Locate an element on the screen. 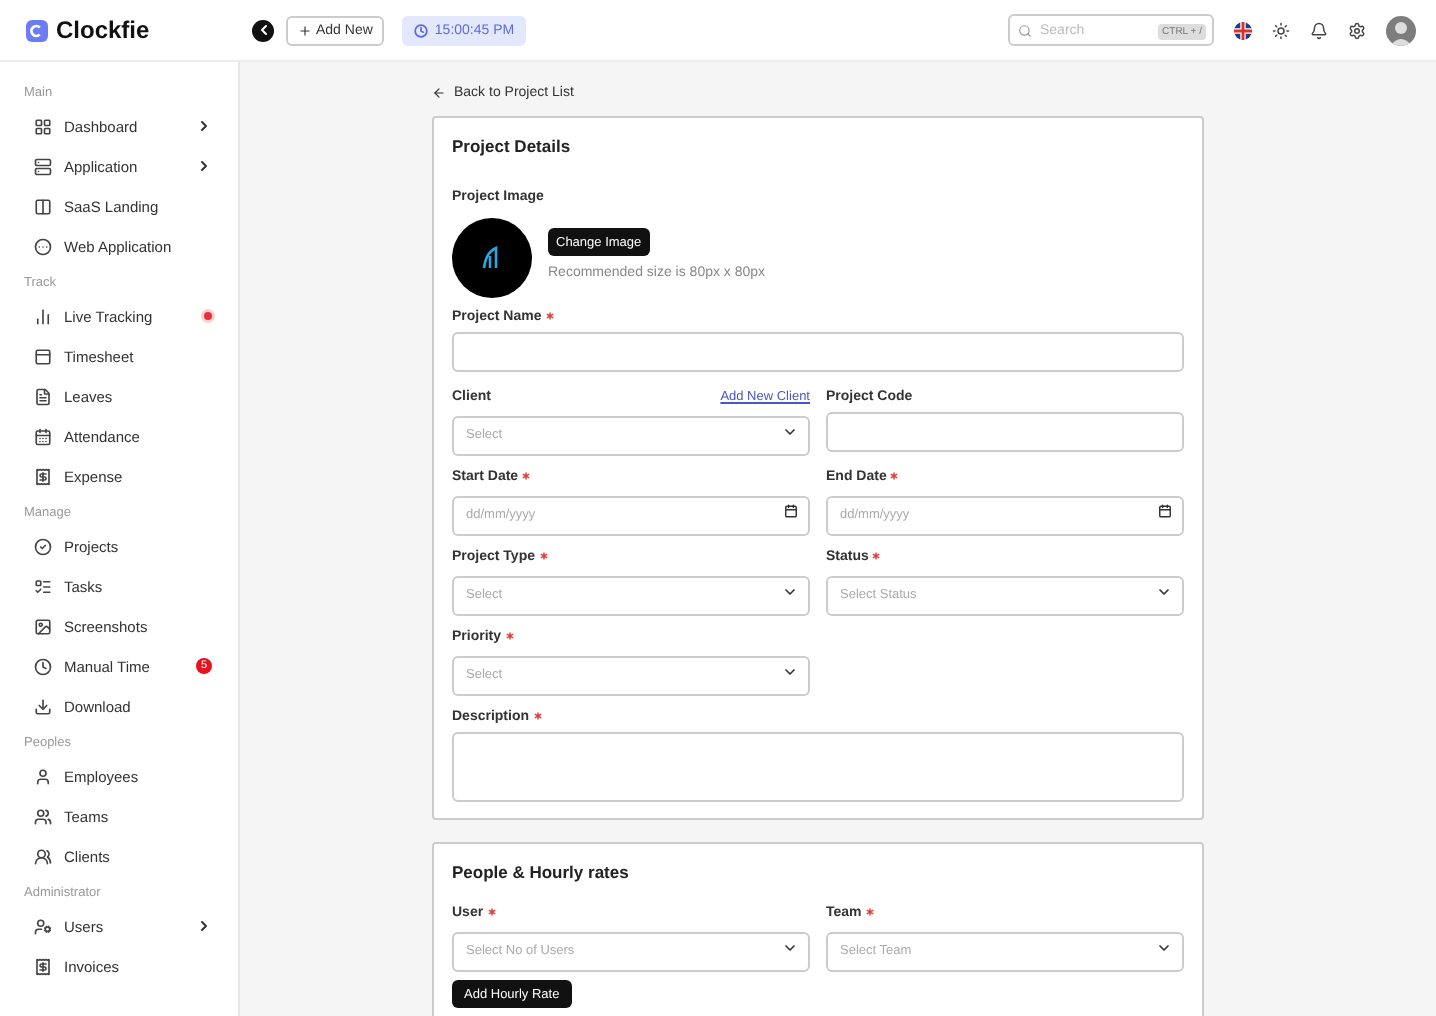 The width and height of the screenshot is (1436, 1016). avatar is located at coordinates (1401, 30).